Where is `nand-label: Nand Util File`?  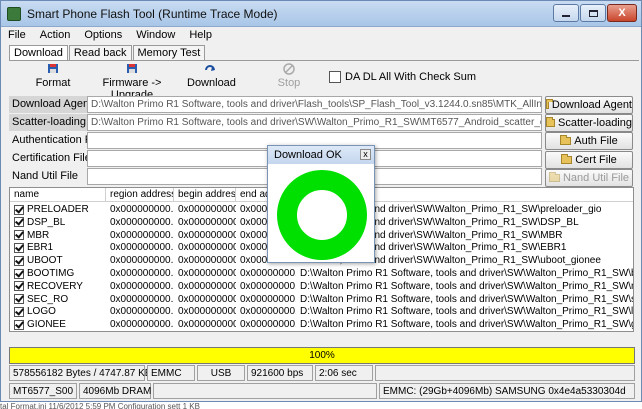 nand-label: Nand Util File is located at coordinates (45, 176).